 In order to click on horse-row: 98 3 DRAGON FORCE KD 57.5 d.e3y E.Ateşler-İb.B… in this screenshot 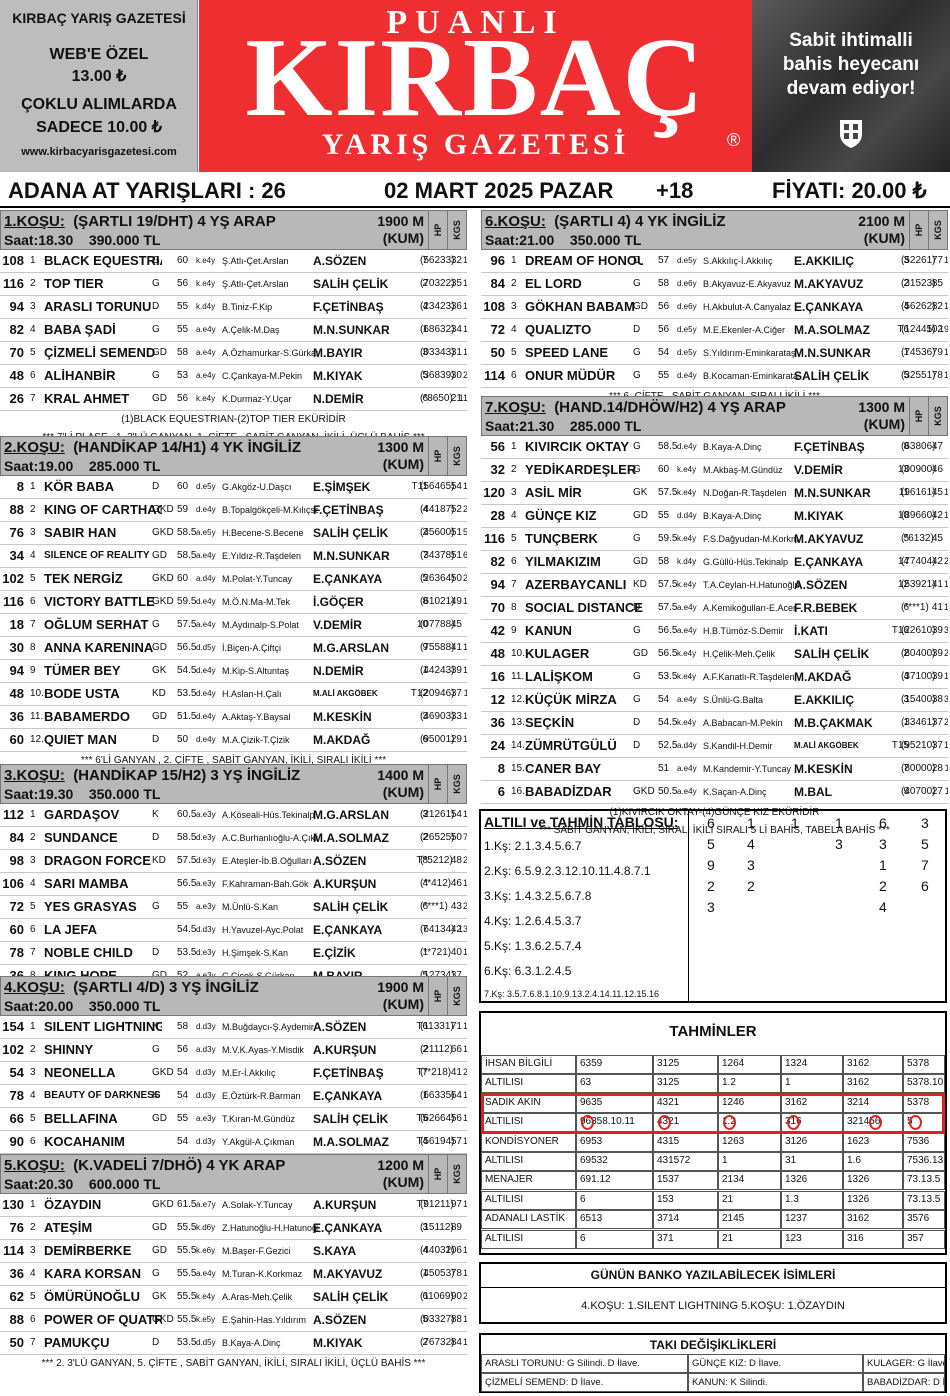, I will do `click(233, 861)`.